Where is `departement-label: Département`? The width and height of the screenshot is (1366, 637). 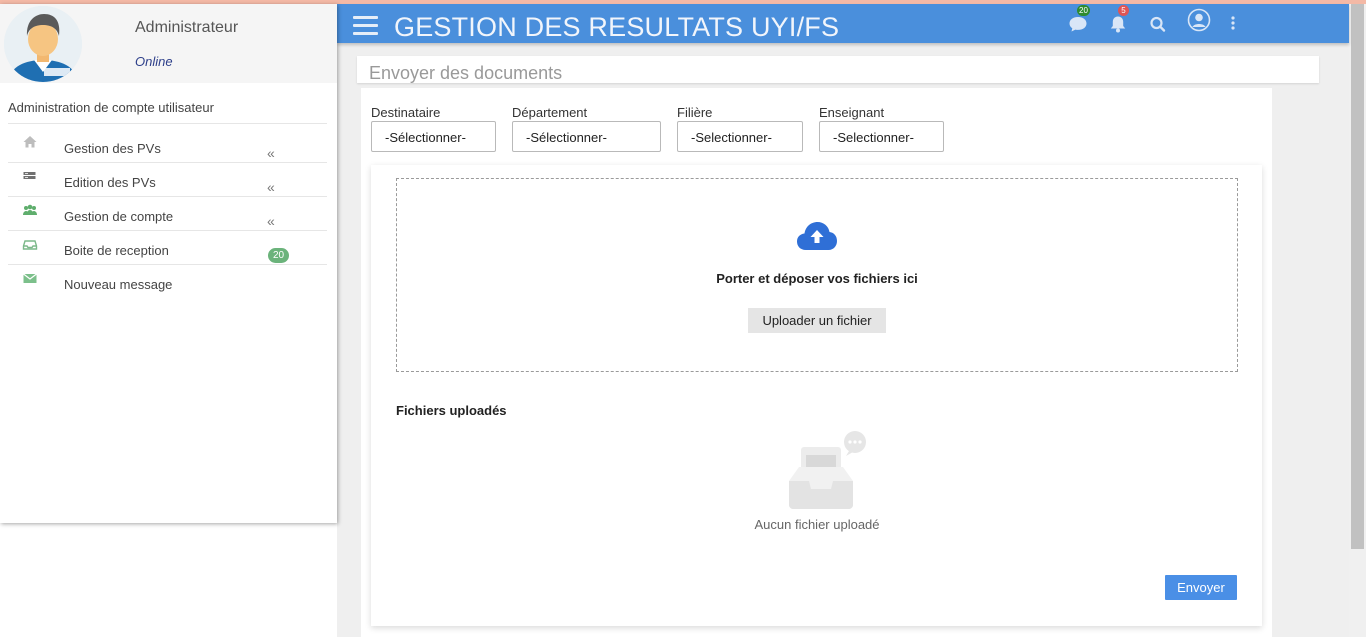 departement-label: Département is located at coordinates (550, 112).